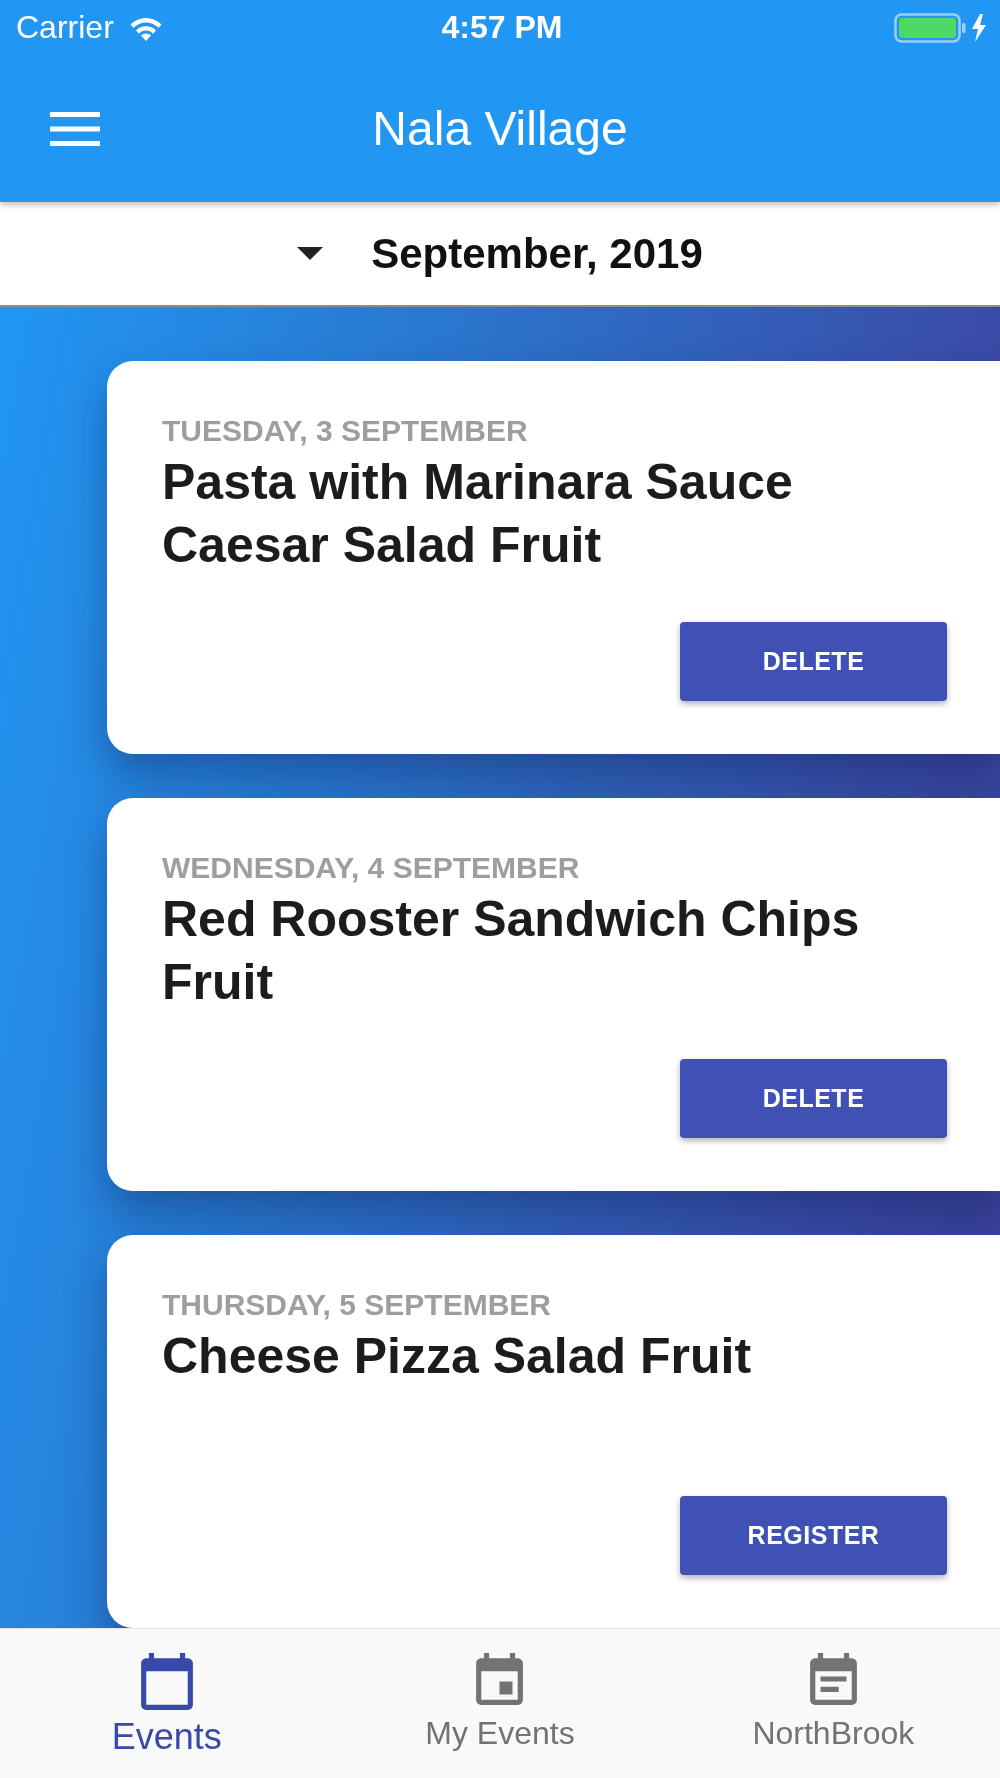  Describe the element at coordinates (941, 27) in the screenshot. I see `battery-charging-icon` at that location.